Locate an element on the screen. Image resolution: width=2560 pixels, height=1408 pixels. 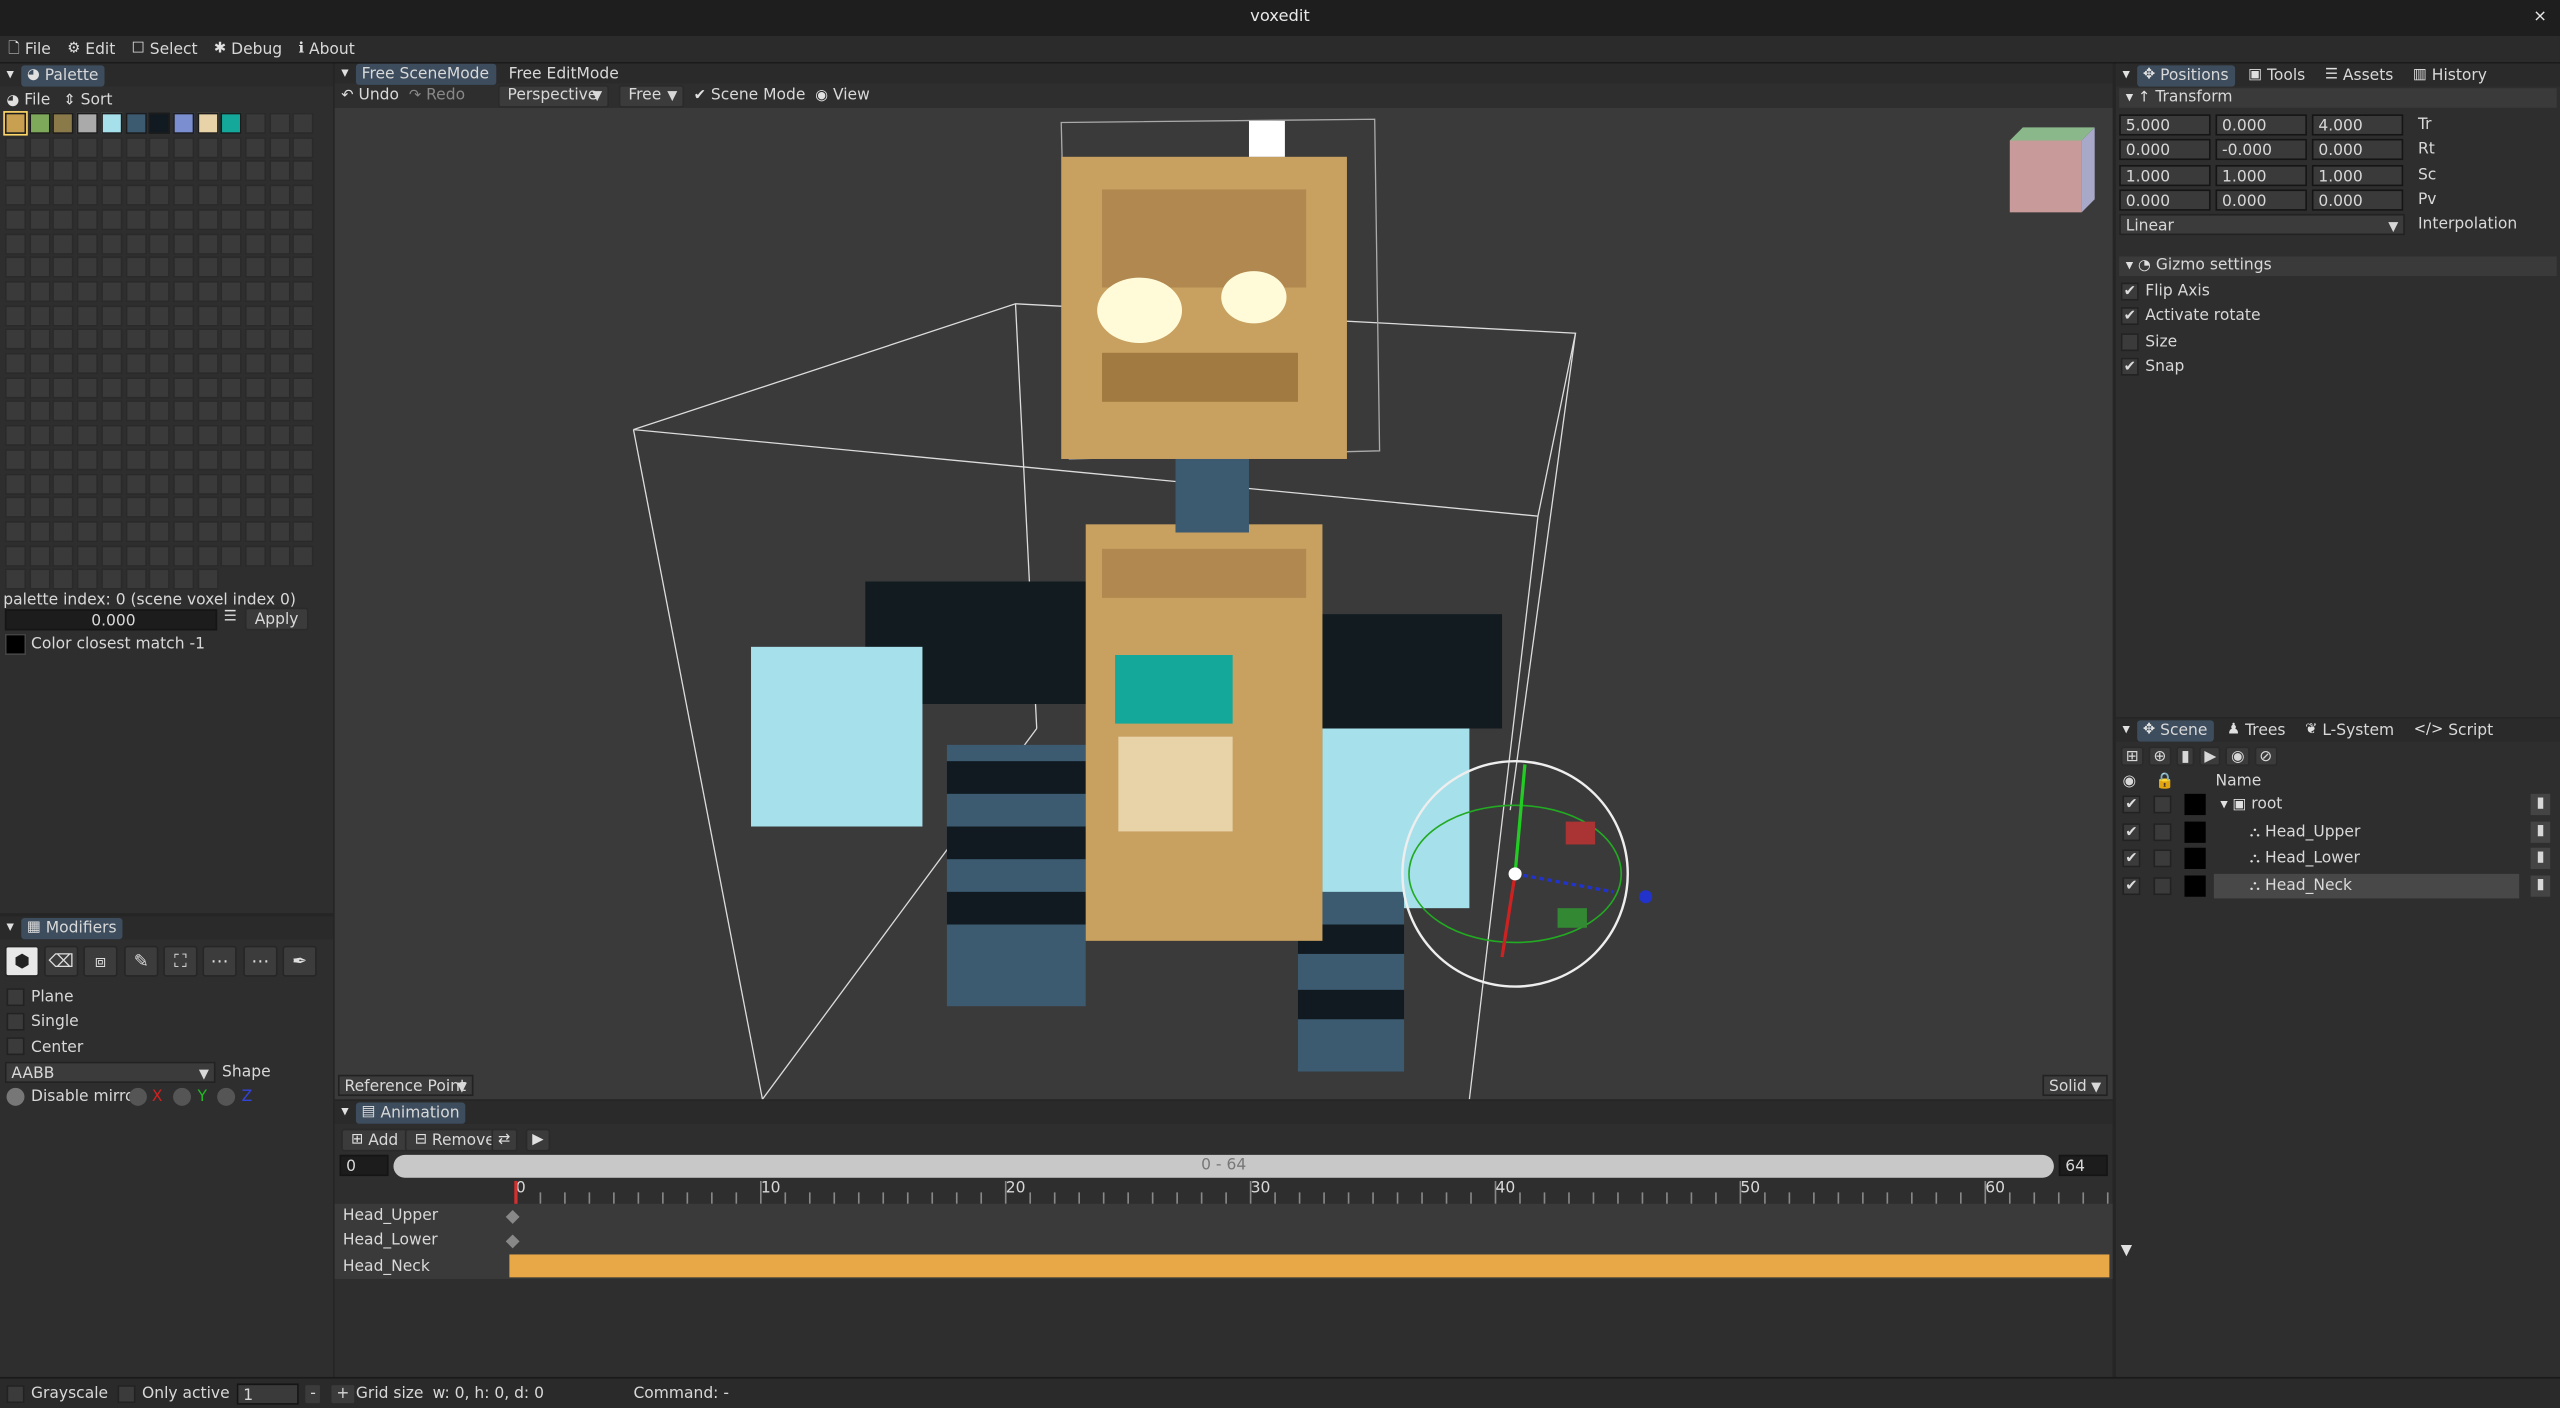
rotate-x-input: 0.000 is located at coordinates (2165, 149).